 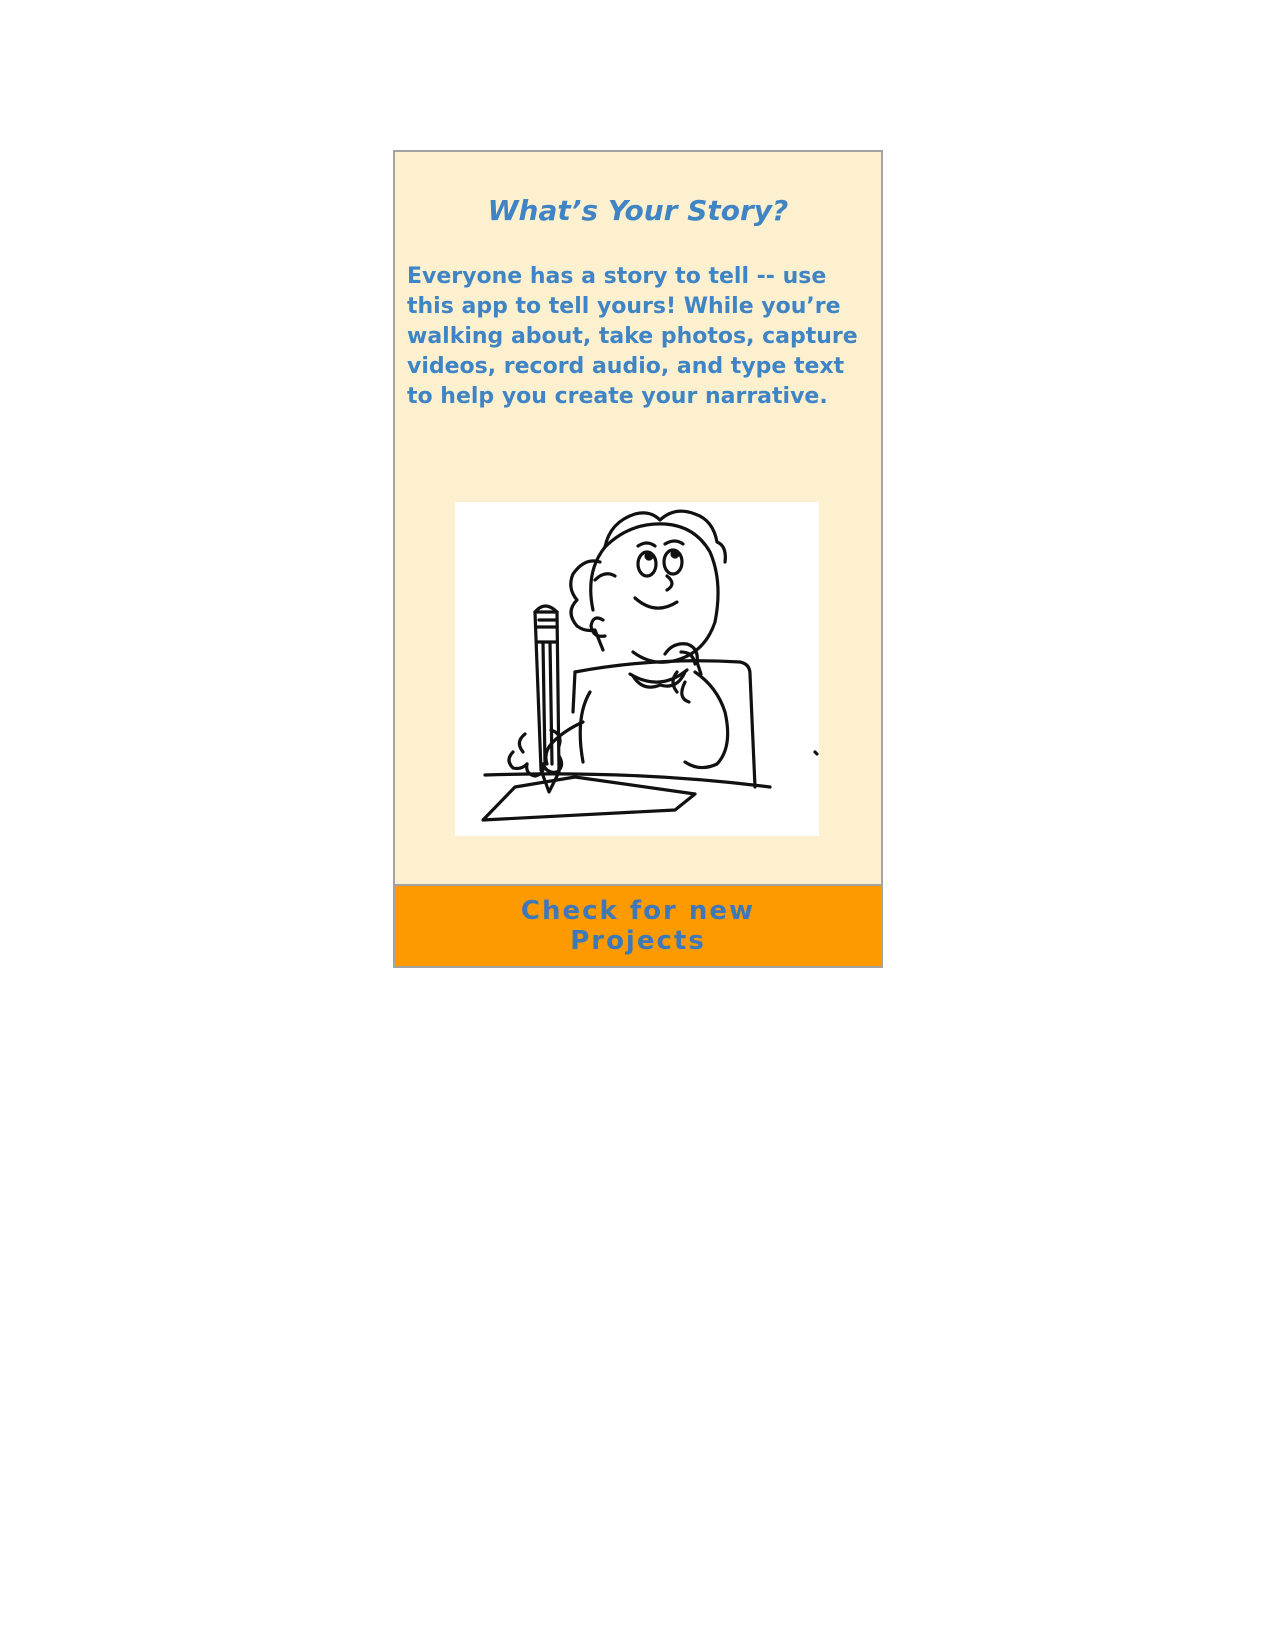 I want to click on writer-thinking-illustration, so click(x=637, y=669).